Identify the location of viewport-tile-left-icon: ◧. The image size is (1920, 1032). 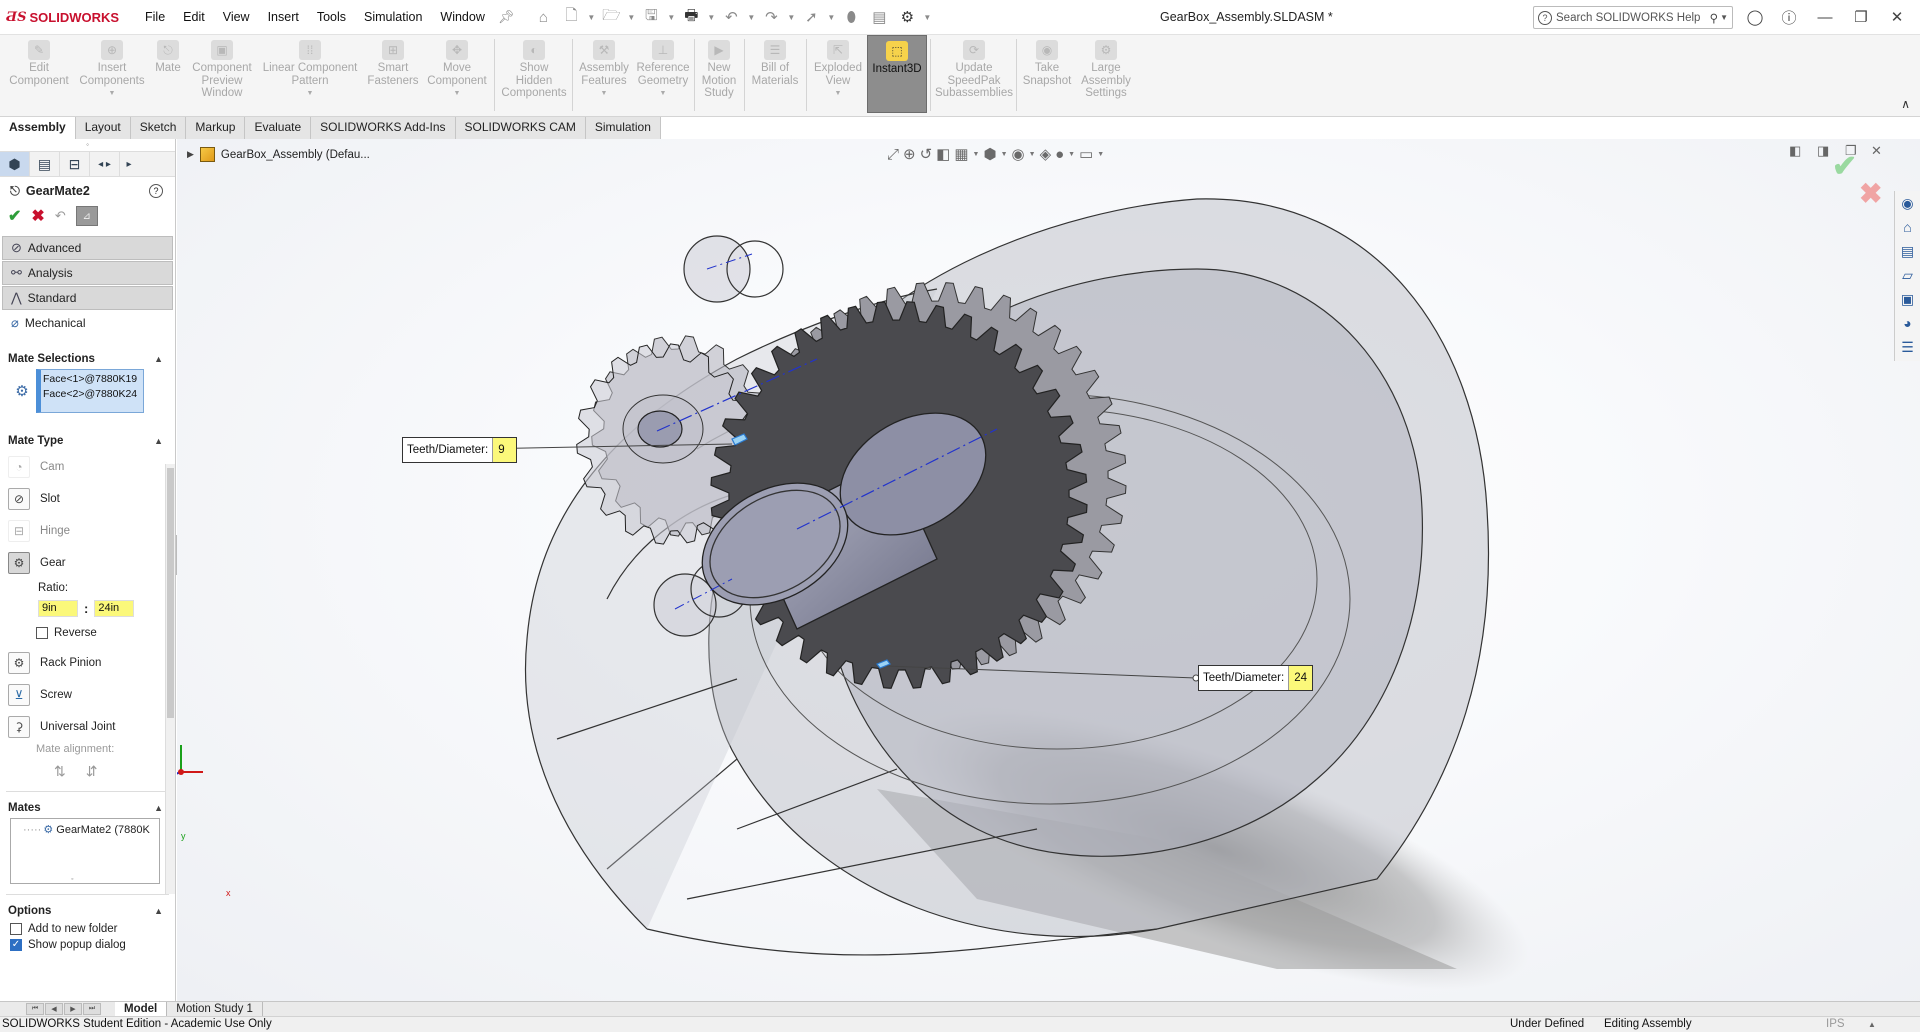
(1795, 151).